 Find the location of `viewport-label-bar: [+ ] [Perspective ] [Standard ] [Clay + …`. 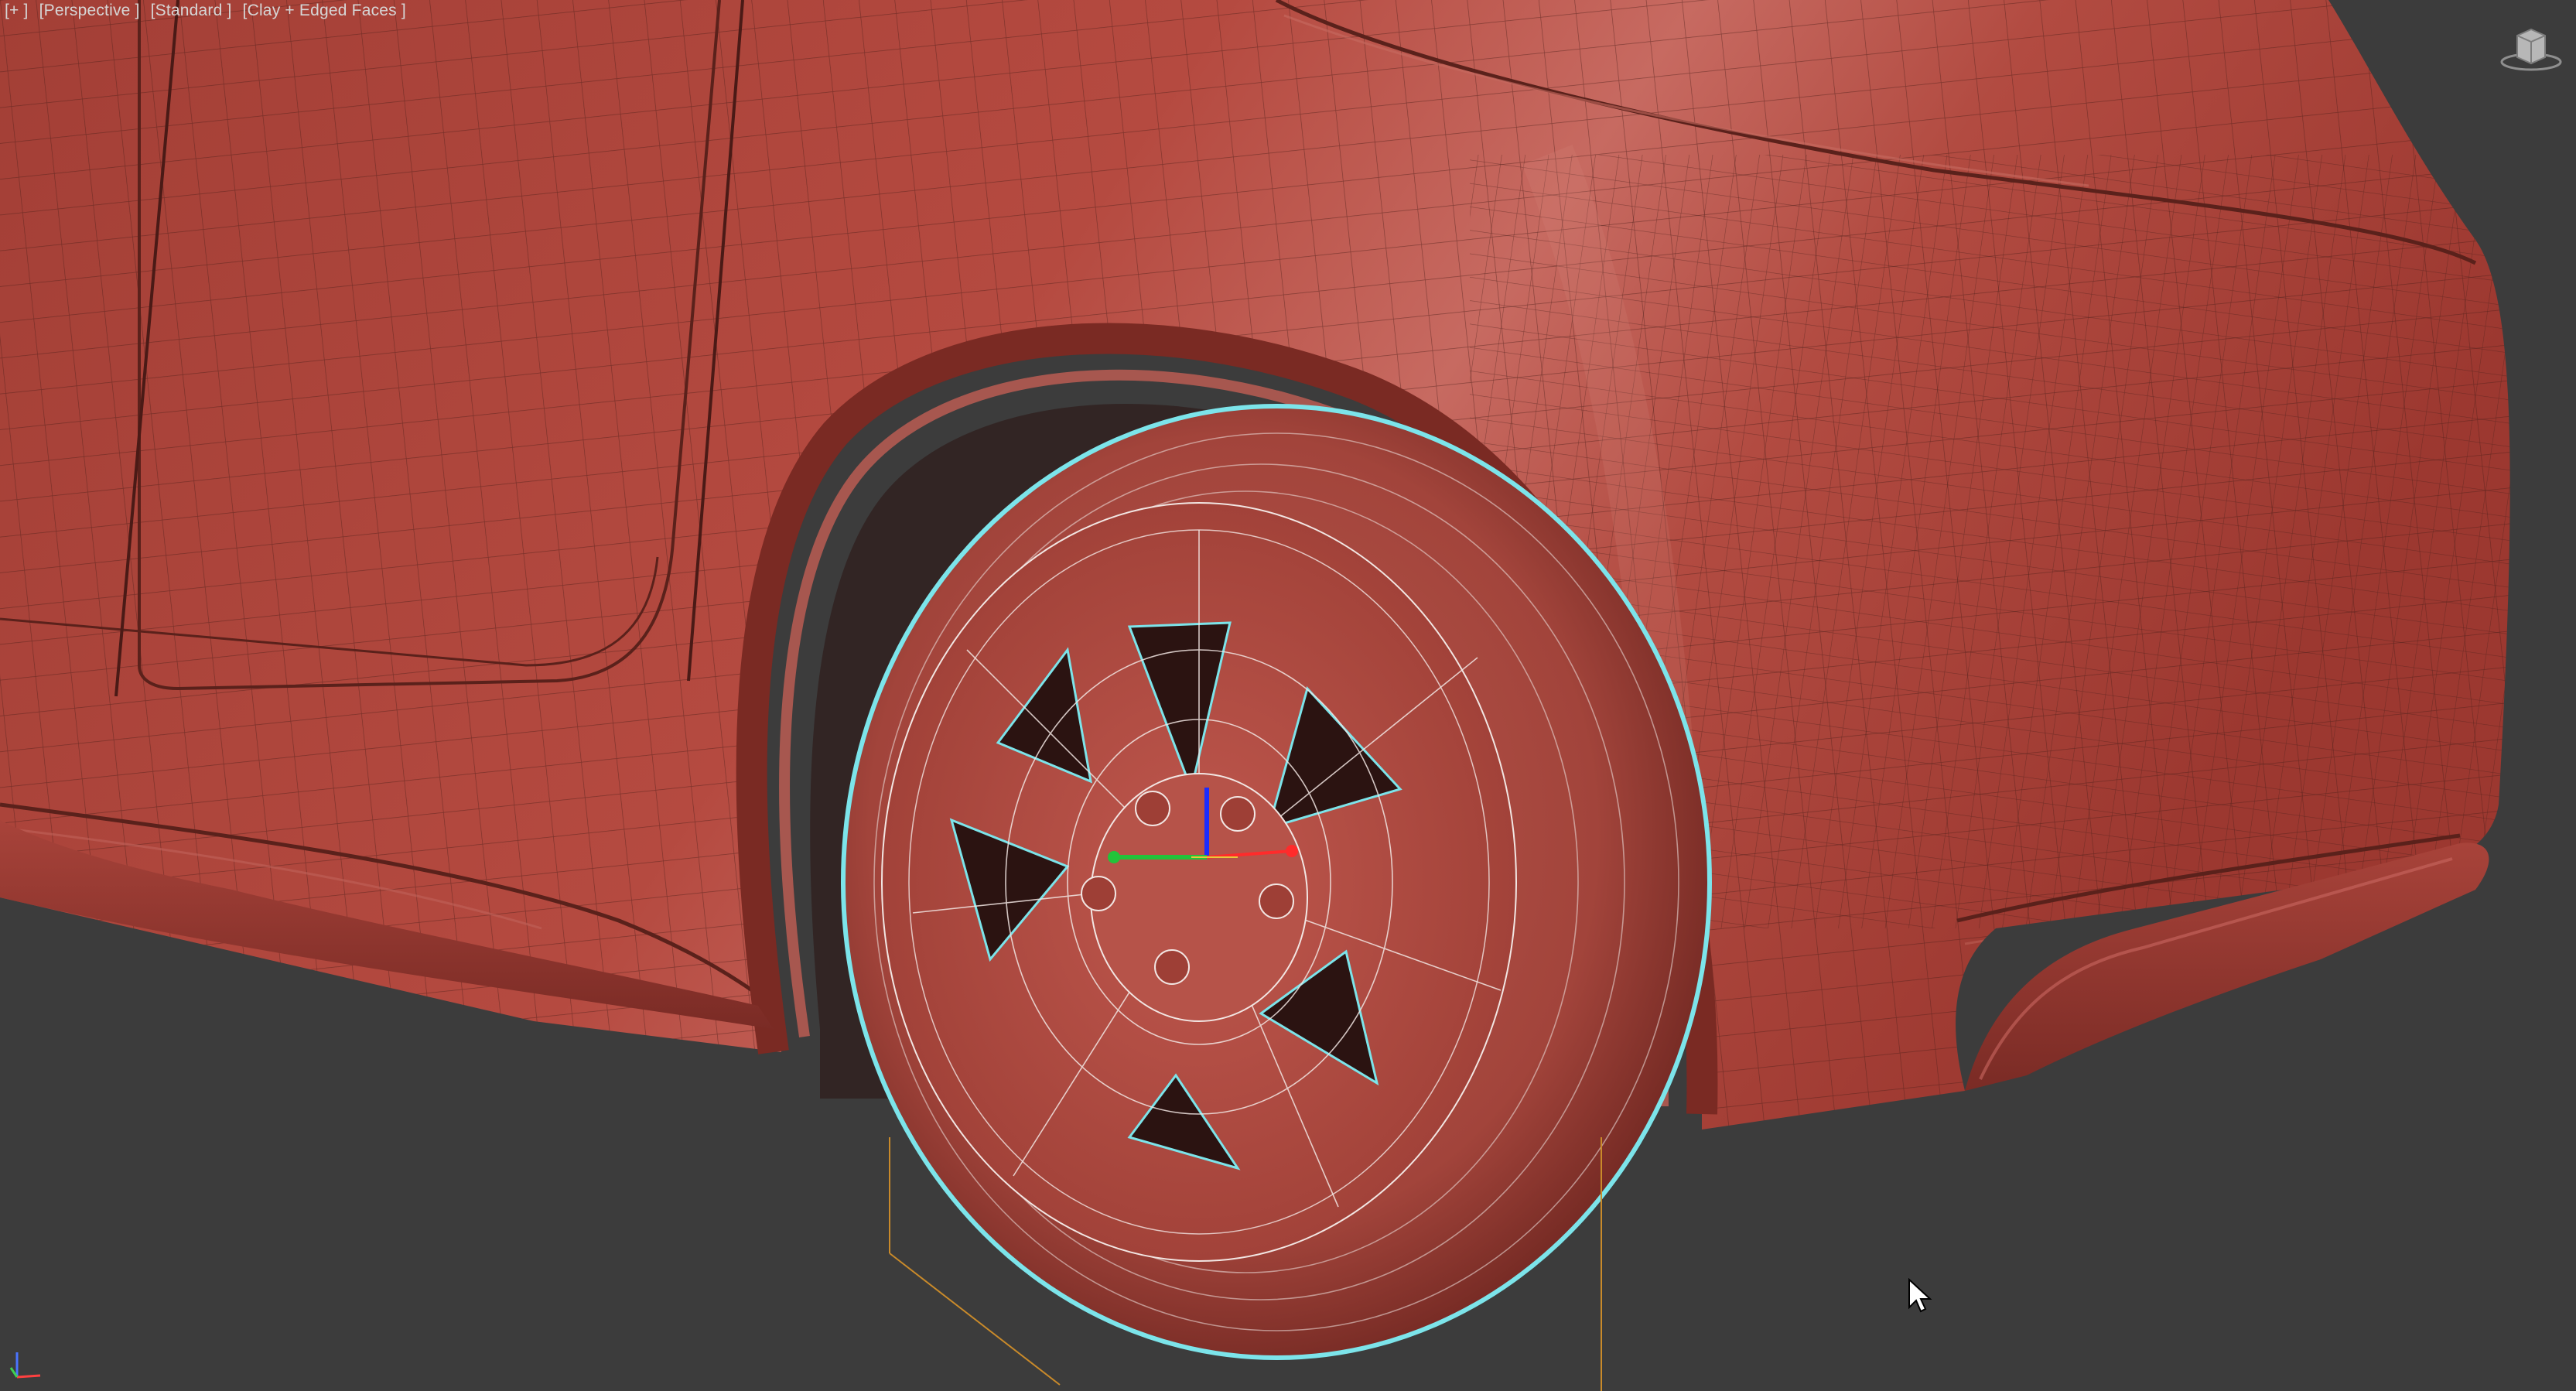

viewport-label-bar: [+ ] [Perspective ] [Standard ] [Clay + … is located at coordinates (206, 11).